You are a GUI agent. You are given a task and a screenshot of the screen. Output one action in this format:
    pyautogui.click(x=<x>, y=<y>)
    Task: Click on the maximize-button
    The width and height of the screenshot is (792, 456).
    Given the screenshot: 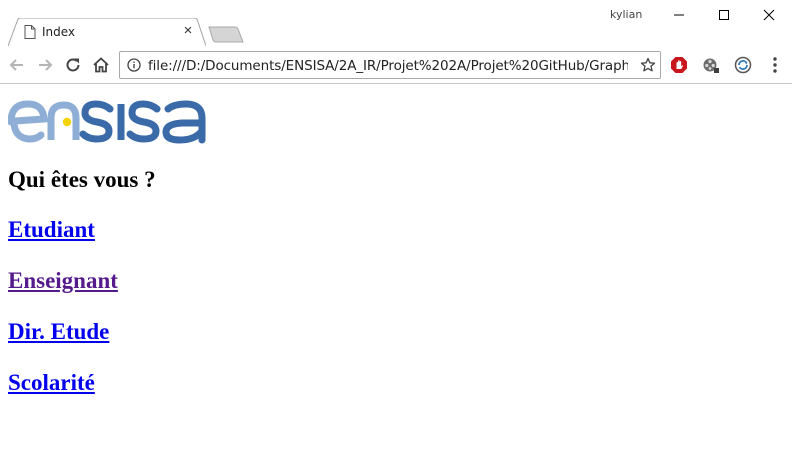 What is the action you would take?
    pyautogui.click(x=724, y=15)
    